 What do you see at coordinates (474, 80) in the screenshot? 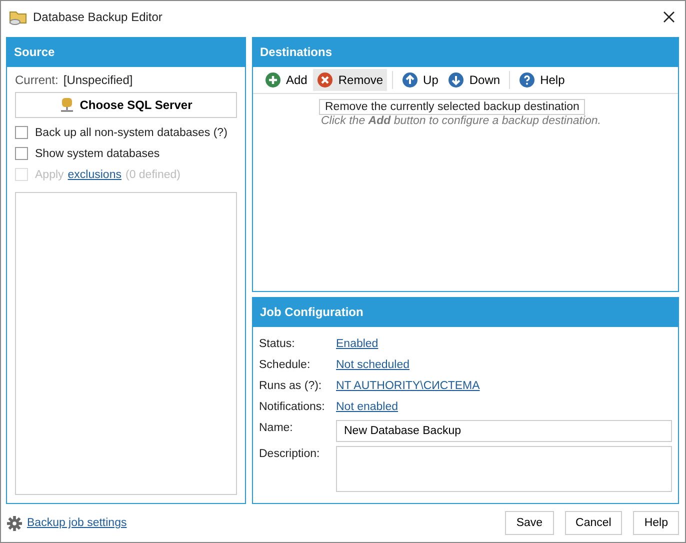
I see `toolbar-button: Down` at bounding box center [474, 80].